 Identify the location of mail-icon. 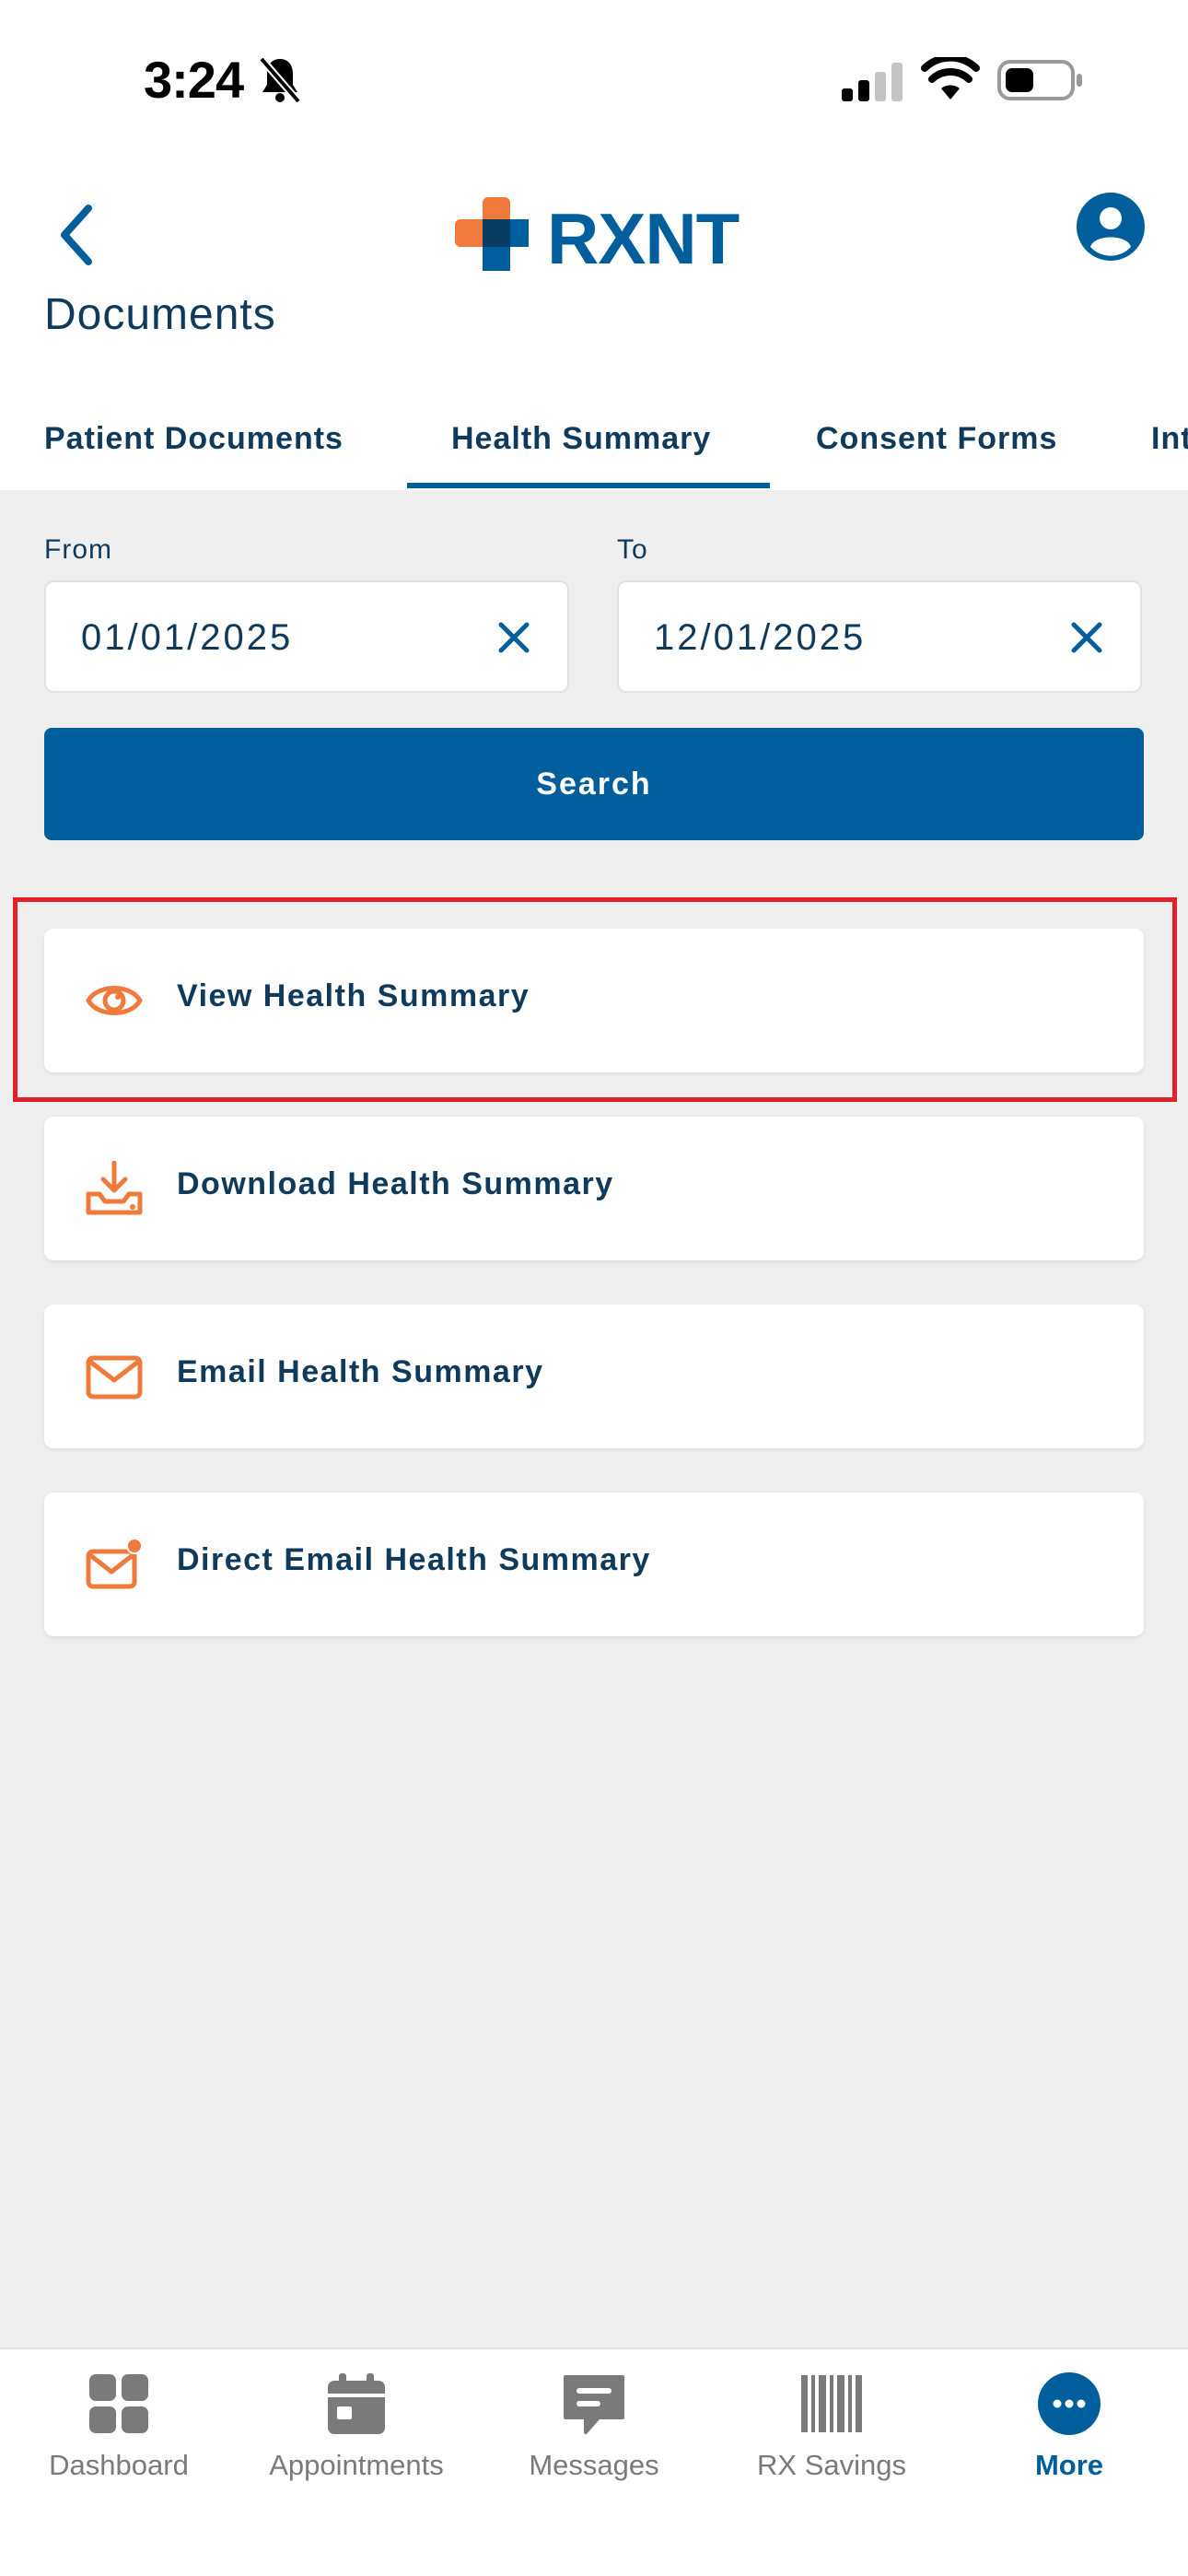
(114, 1377).